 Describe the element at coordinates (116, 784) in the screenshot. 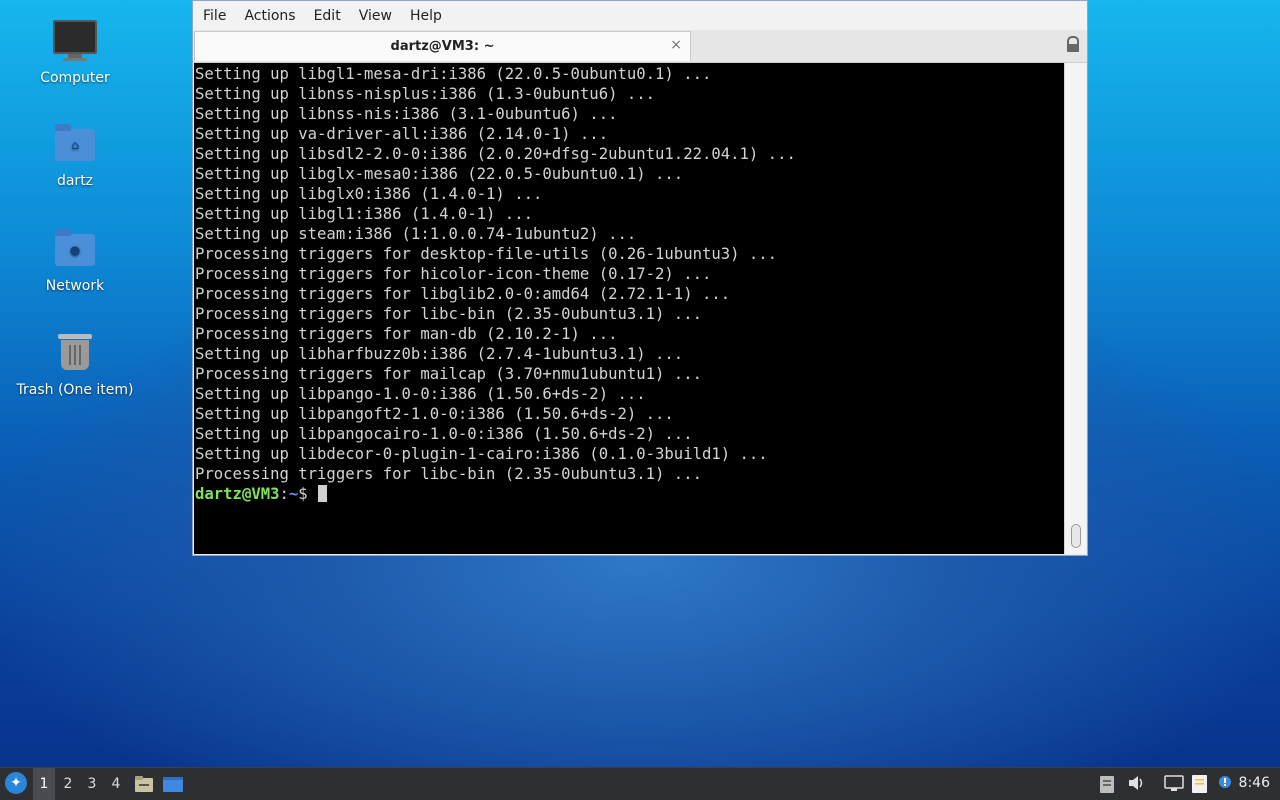

I see `workspace-4: 4` at that location.